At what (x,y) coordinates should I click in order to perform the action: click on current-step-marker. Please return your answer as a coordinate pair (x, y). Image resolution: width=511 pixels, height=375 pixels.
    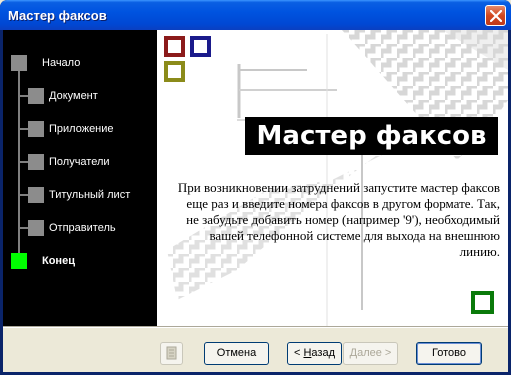
    Looking at the image, I should click on (19, 261).